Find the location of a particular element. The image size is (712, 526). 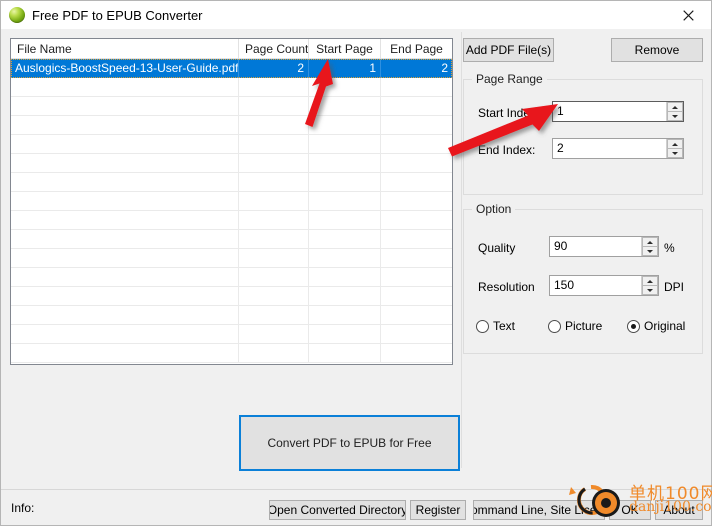

quality-stepper: 90 is located at coordinates (604, 246).